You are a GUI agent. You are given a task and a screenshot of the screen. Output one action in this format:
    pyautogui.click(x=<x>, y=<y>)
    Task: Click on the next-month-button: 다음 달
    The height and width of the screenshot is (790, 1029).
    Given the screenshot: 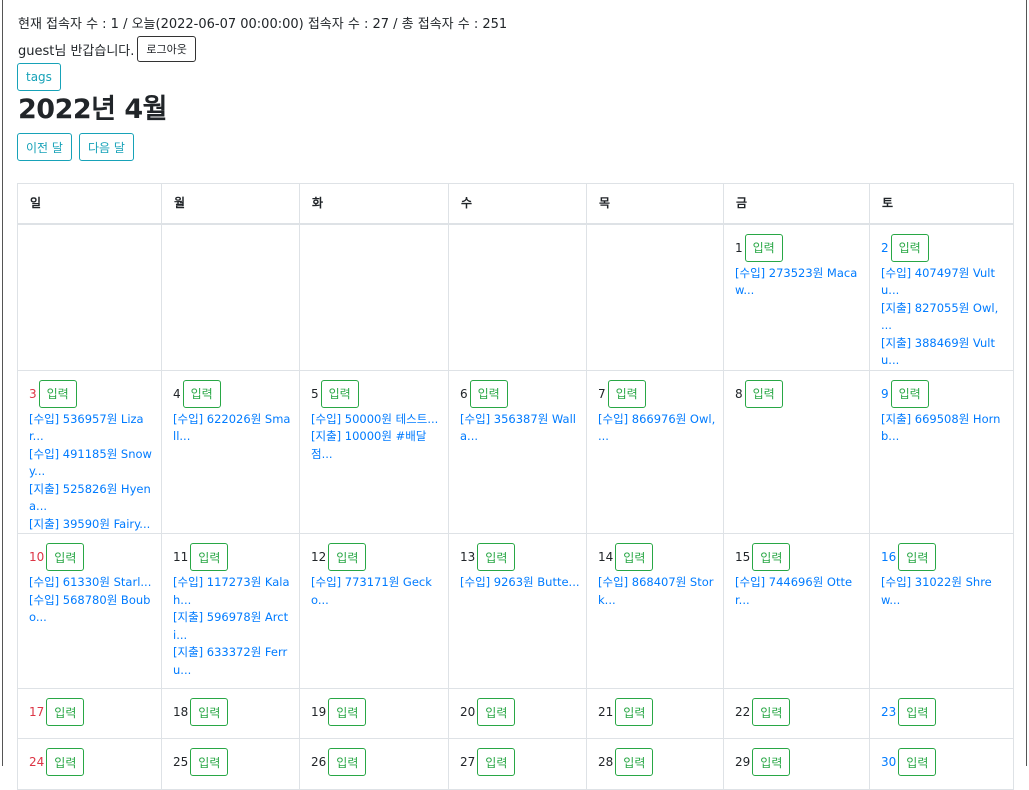 What is the action you would take?
    pyautogui.click(x=106, y=147)
    